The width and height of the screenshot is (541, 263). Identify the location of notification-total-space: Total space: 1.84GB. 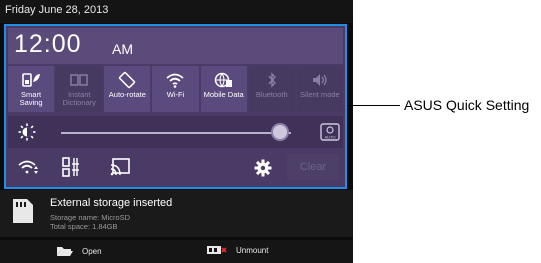
(84, 226).